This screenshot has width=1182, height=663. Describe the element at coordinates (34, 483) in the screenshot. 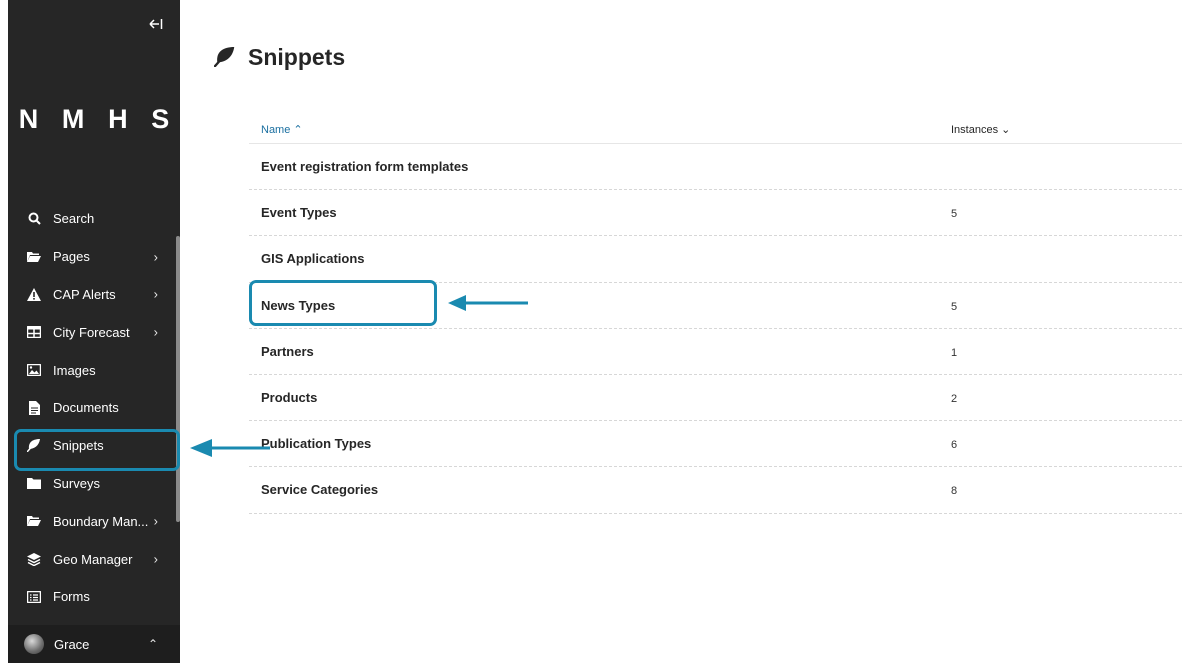

I see `folder-icon` at that location.